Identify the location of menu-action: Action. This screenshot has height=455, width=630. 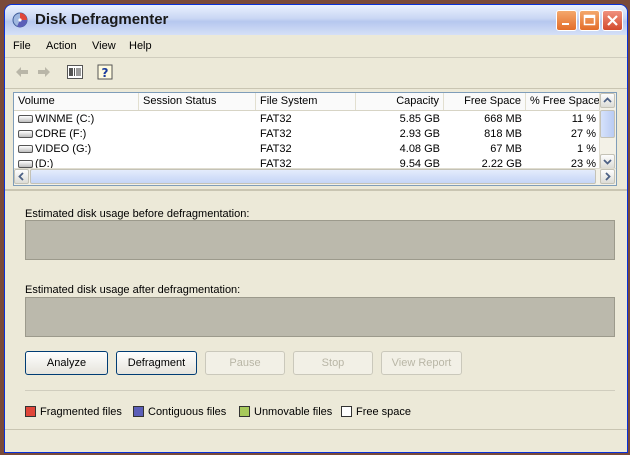
(61, 46).